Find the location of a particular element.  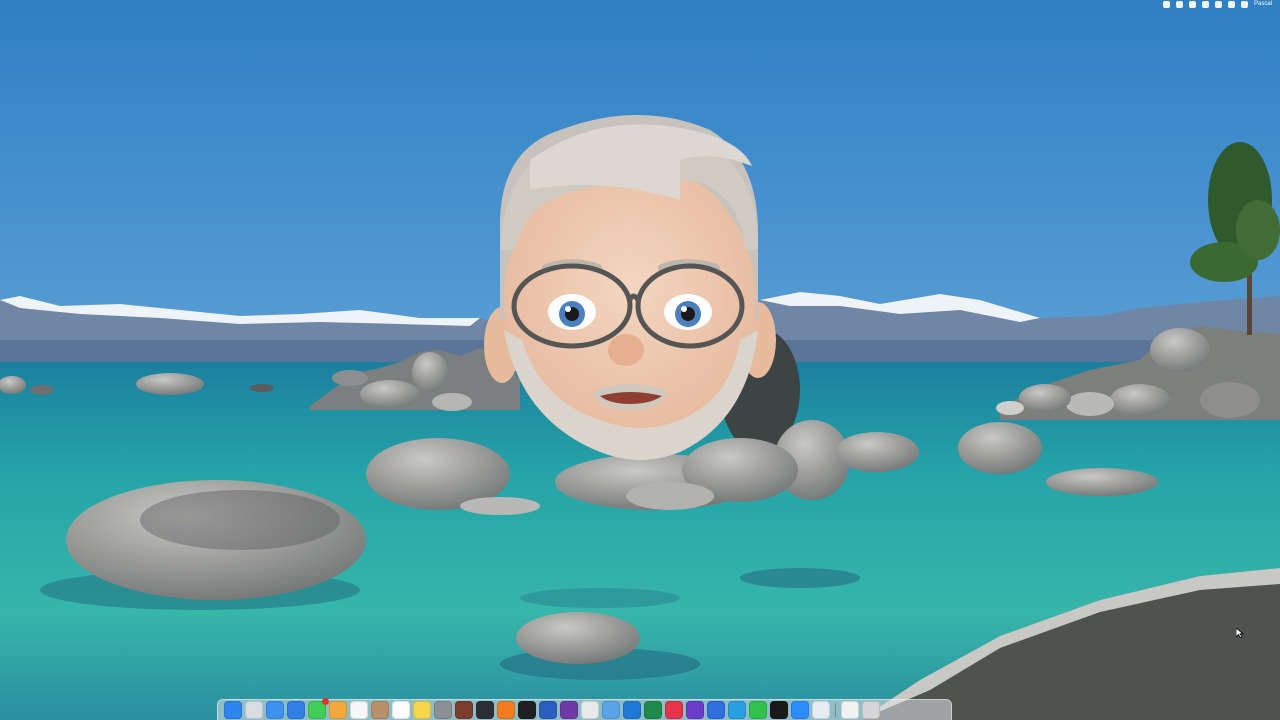

finder-alt-icon is located at coordinates (611, 710).